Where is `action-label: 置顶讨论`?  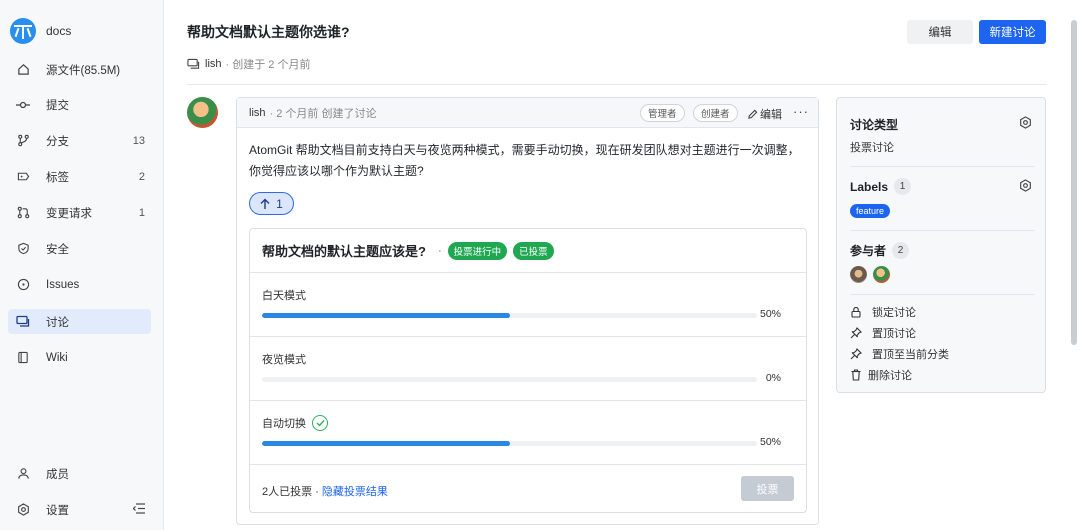 action-label: 置顶讨论 is located at coordinates (894, 334).